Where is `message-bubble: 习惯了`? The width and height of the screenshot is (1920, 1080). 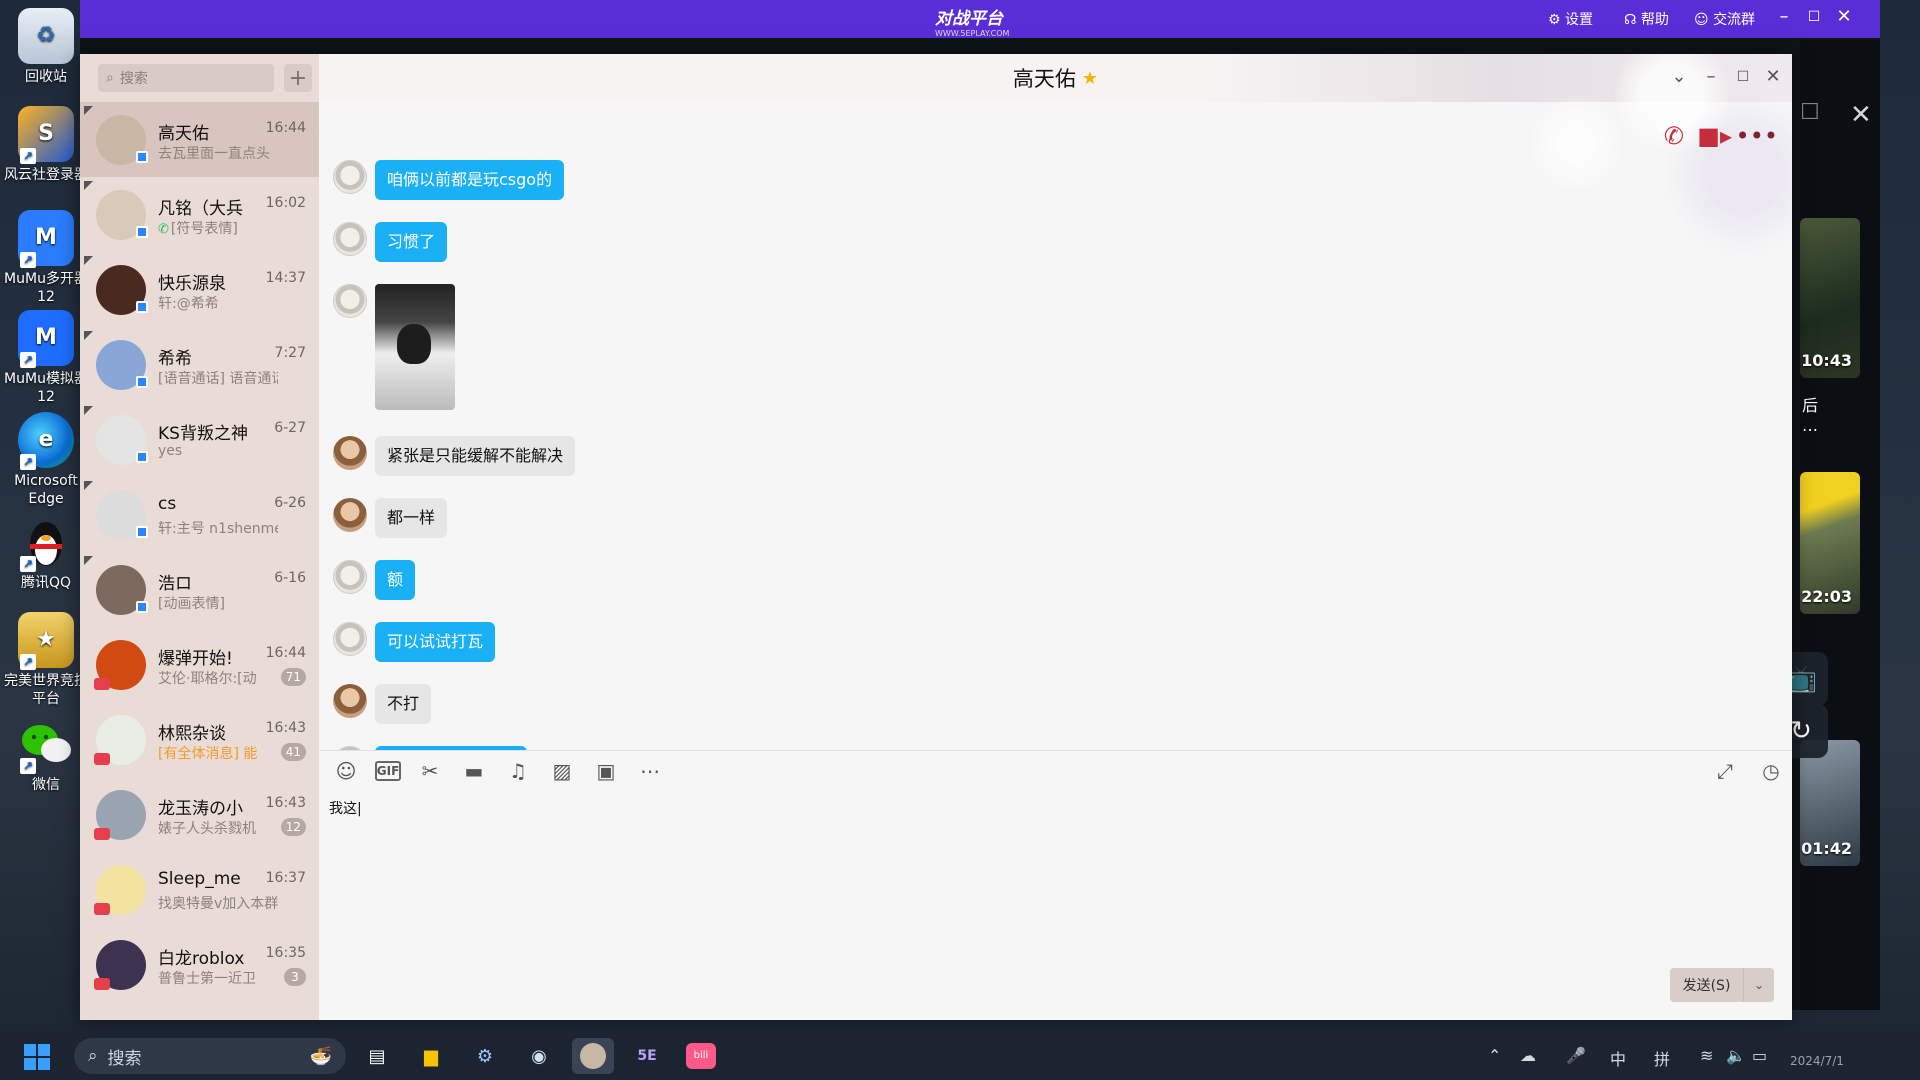
message-bubble: 习惯了 is located at coordinates (411, 242).